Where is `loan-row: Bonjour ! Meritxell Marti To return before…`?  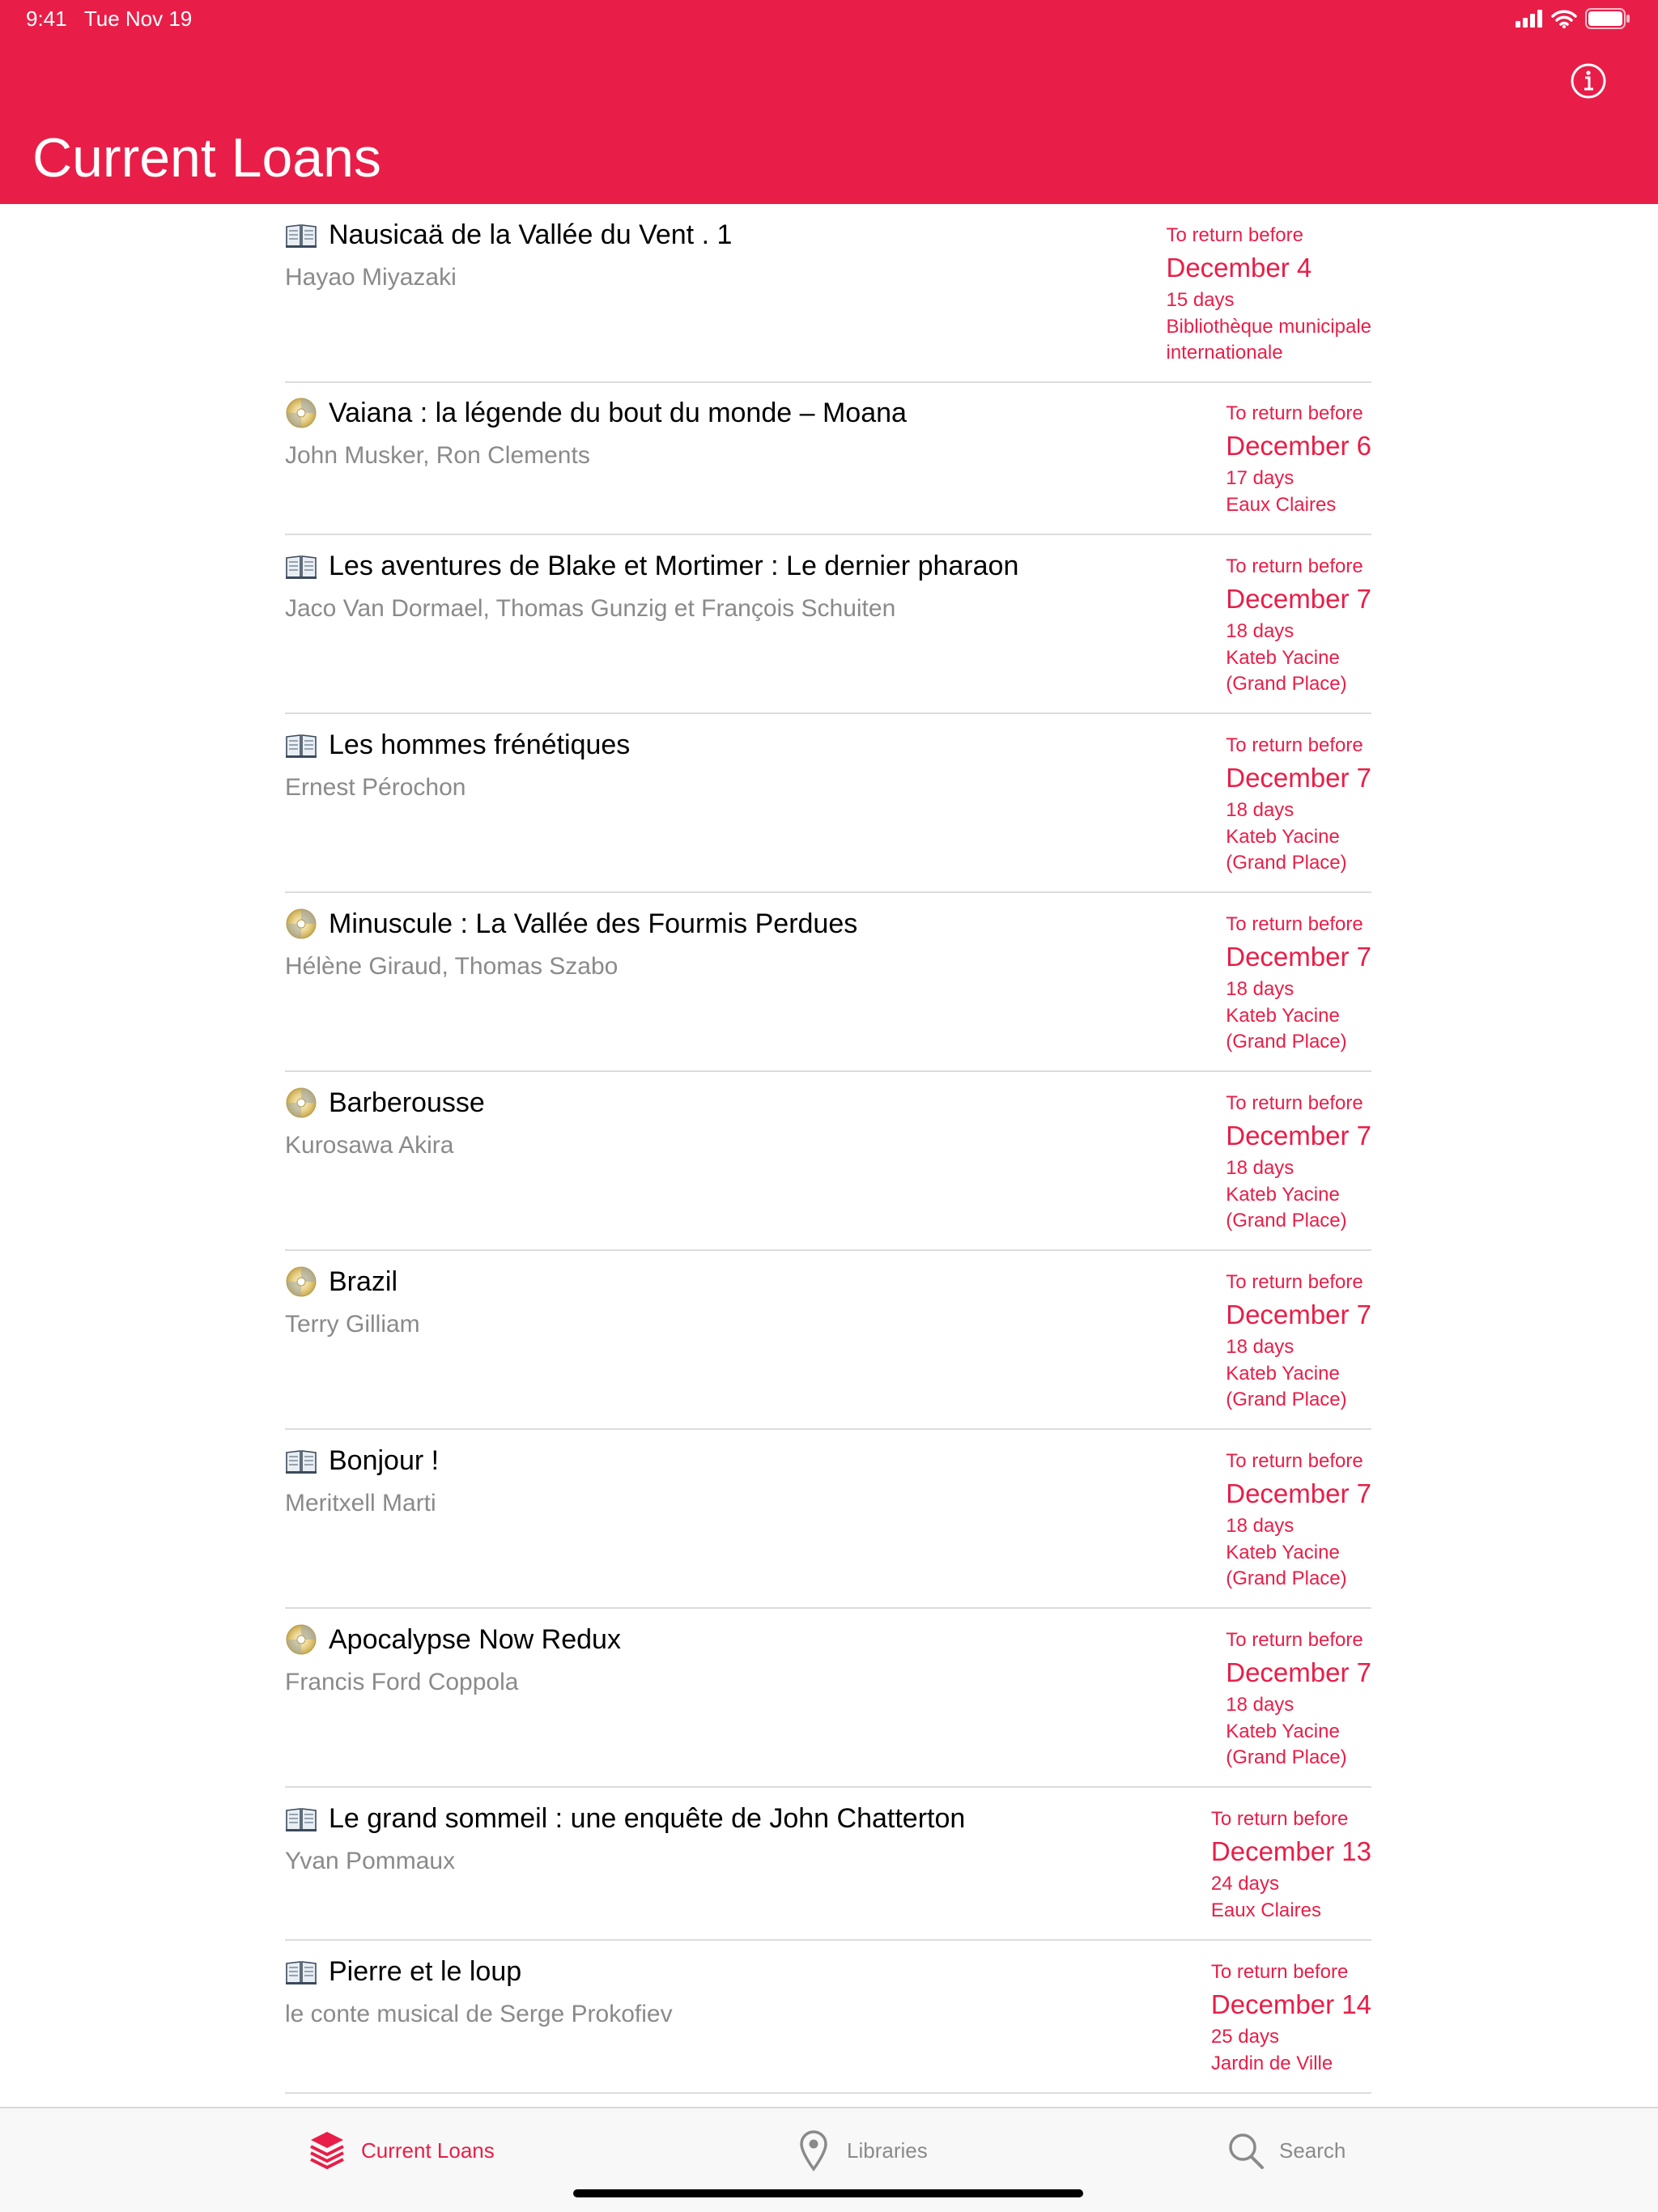 loan-row: Bonjour ! Meritxell Marti To return before… is located at coordinates (828, 1520).